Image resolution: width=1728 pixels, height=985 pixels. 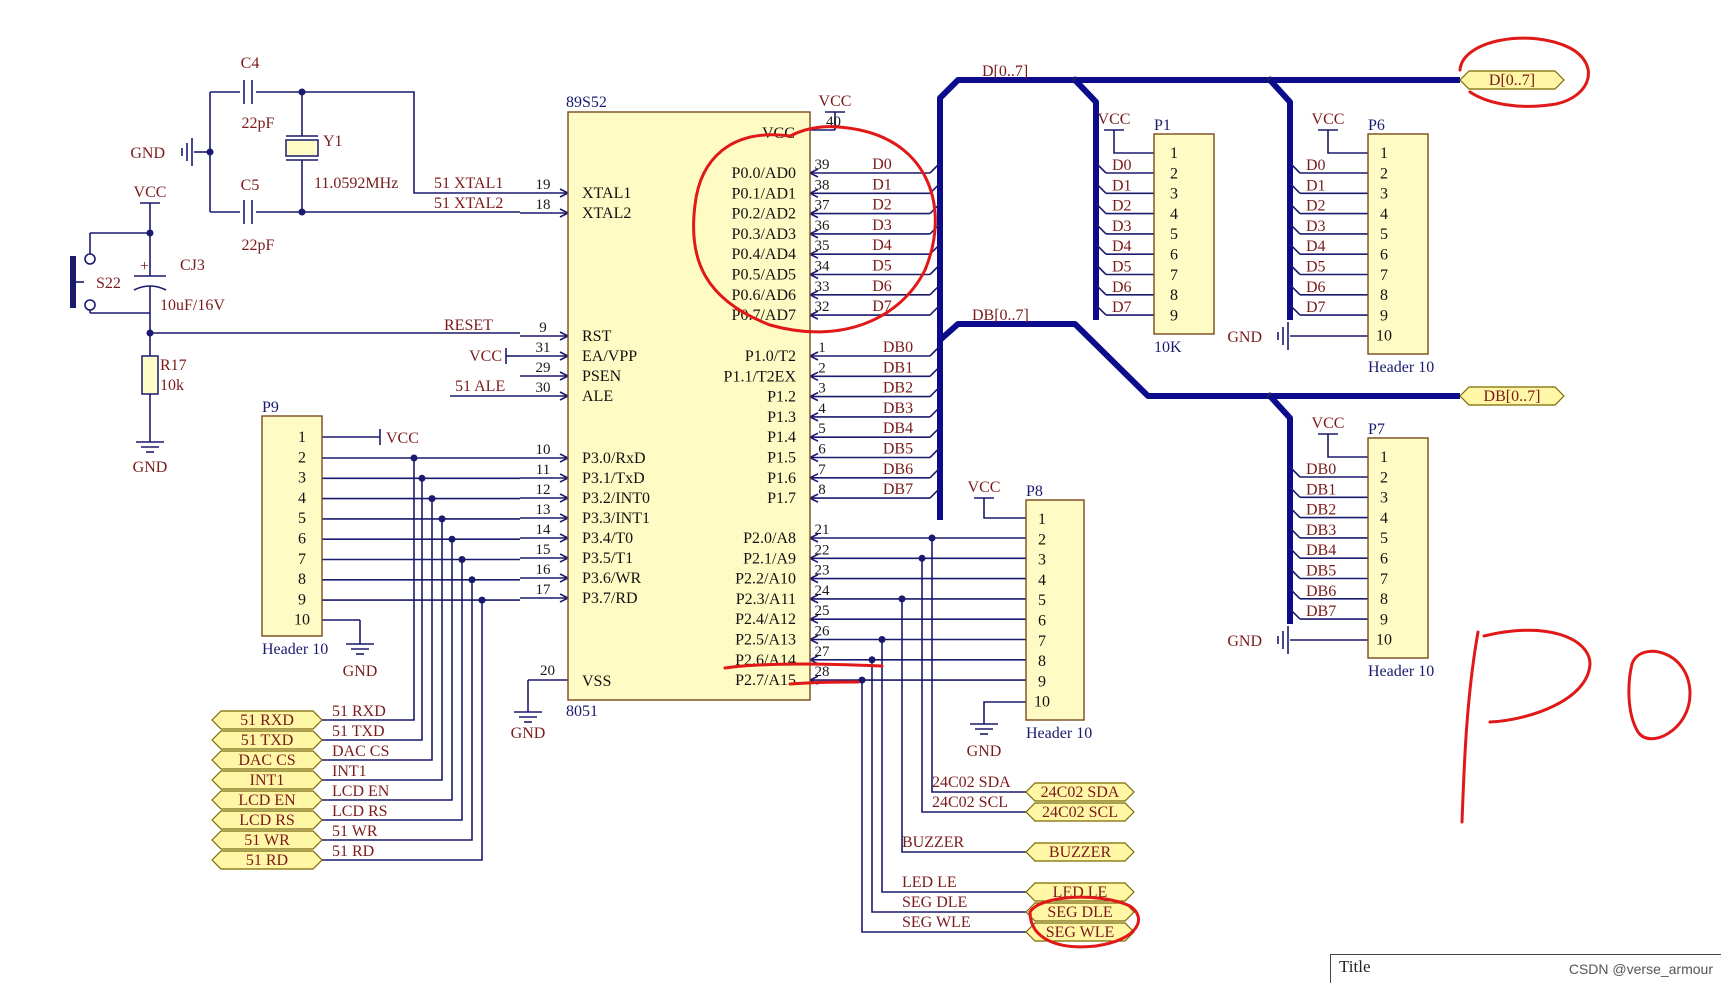 I want to click on port2-pin-num: 26, so click(x=823, y=632).